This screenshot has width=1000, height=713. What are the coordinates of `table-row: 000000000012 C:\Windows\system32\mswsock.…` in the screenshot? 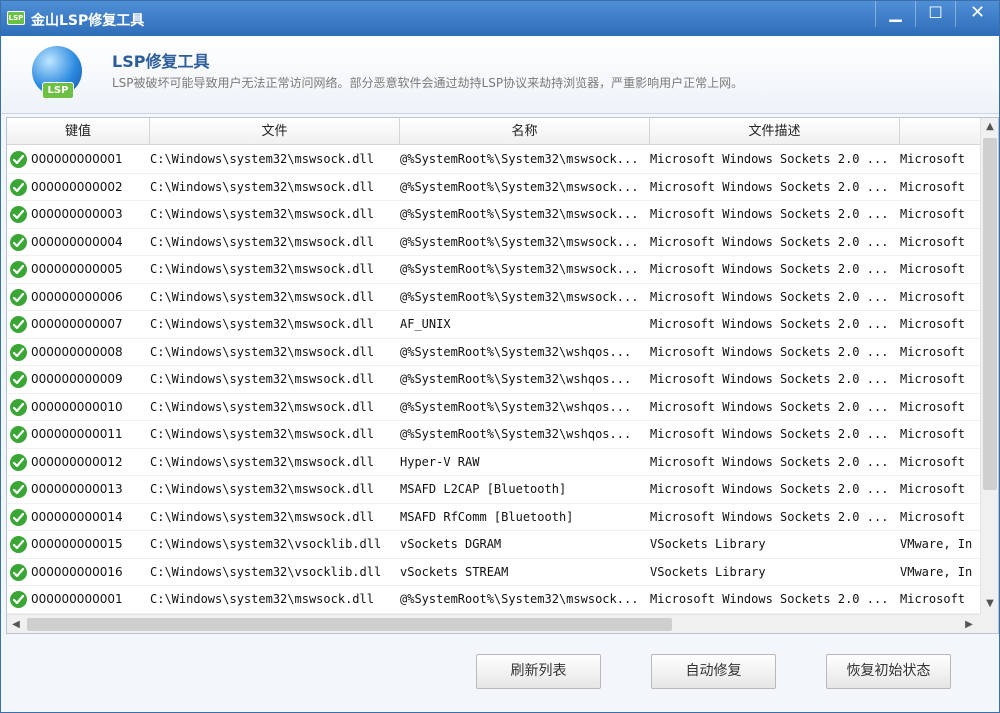 It's located at (493, 462).